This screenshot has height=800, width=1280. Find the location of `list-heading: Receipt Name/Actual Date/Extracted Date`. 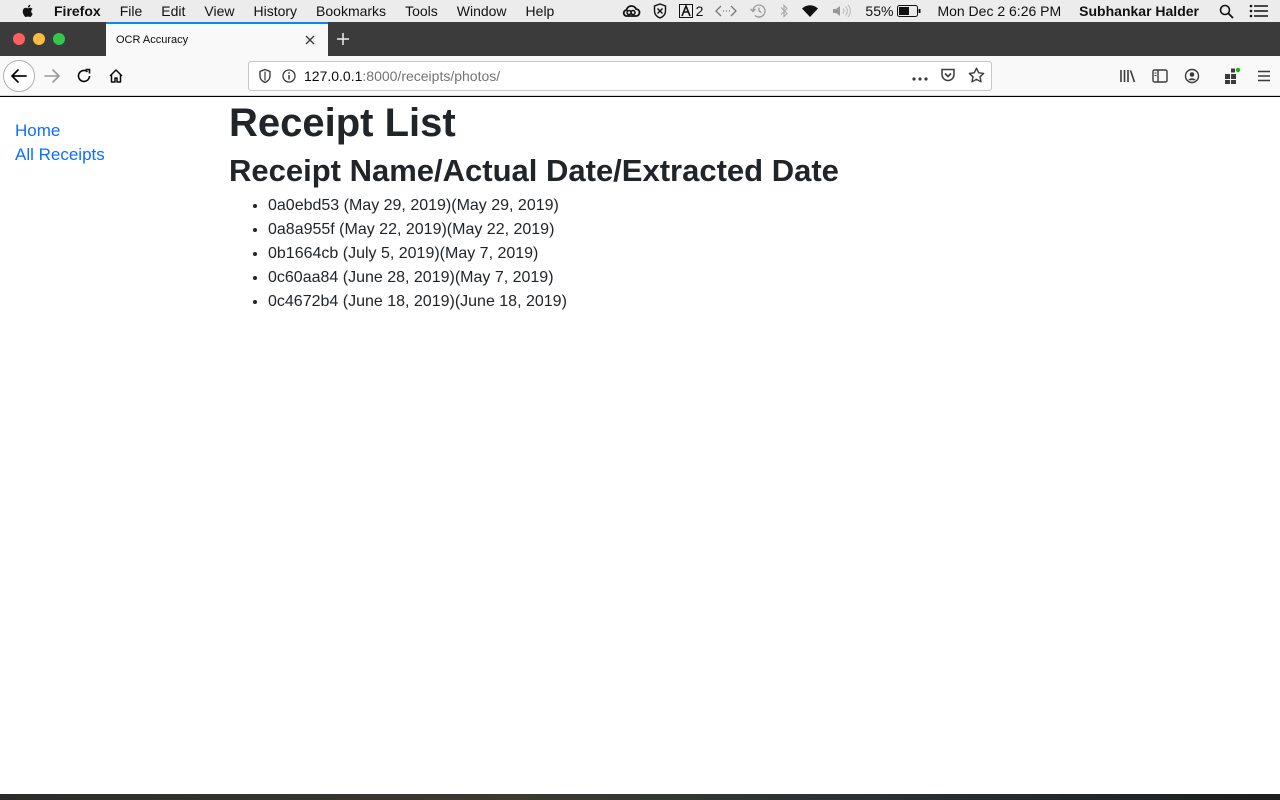

list-heading: Receipt Name/Actual Date/Extracted Date is located at coordinates (534, 170).